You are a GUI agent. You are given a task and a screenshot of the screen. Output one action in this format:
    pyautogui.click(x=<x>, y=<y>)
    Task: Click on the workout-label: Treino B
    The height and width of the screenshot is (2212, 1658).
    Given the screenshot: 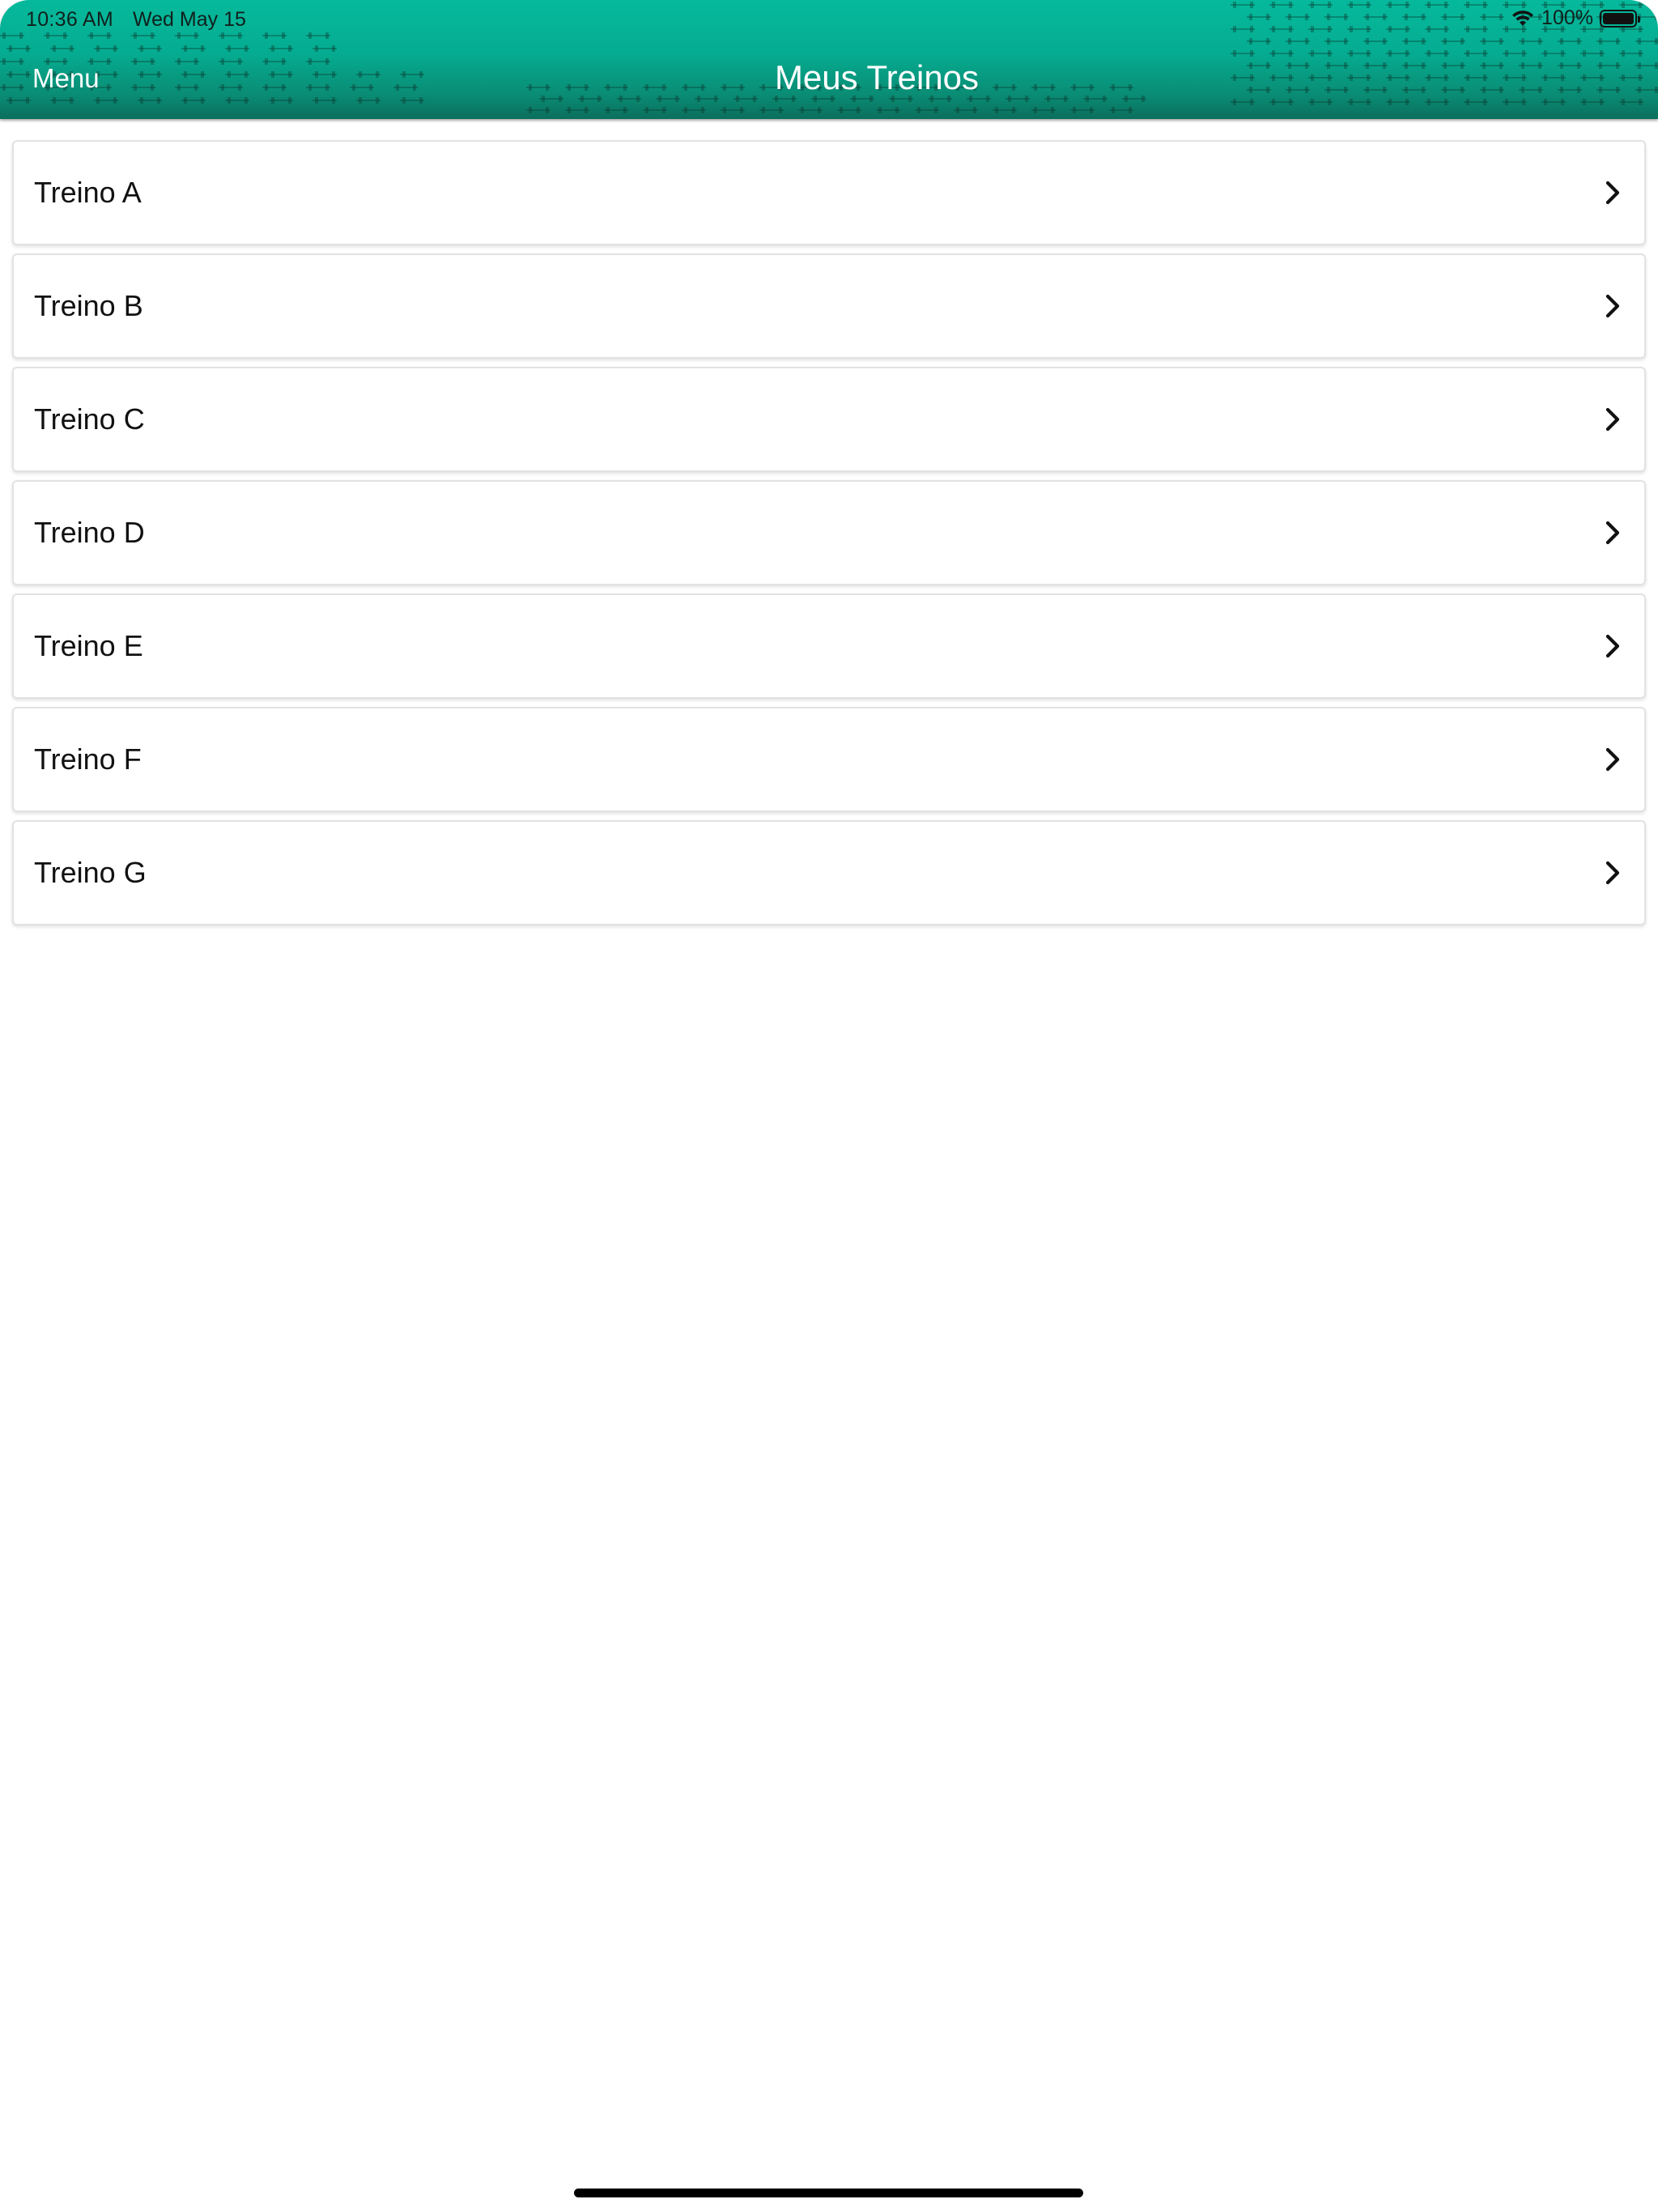 What is the action you would take?
    pyautogui.click(x=88, y=305)
    